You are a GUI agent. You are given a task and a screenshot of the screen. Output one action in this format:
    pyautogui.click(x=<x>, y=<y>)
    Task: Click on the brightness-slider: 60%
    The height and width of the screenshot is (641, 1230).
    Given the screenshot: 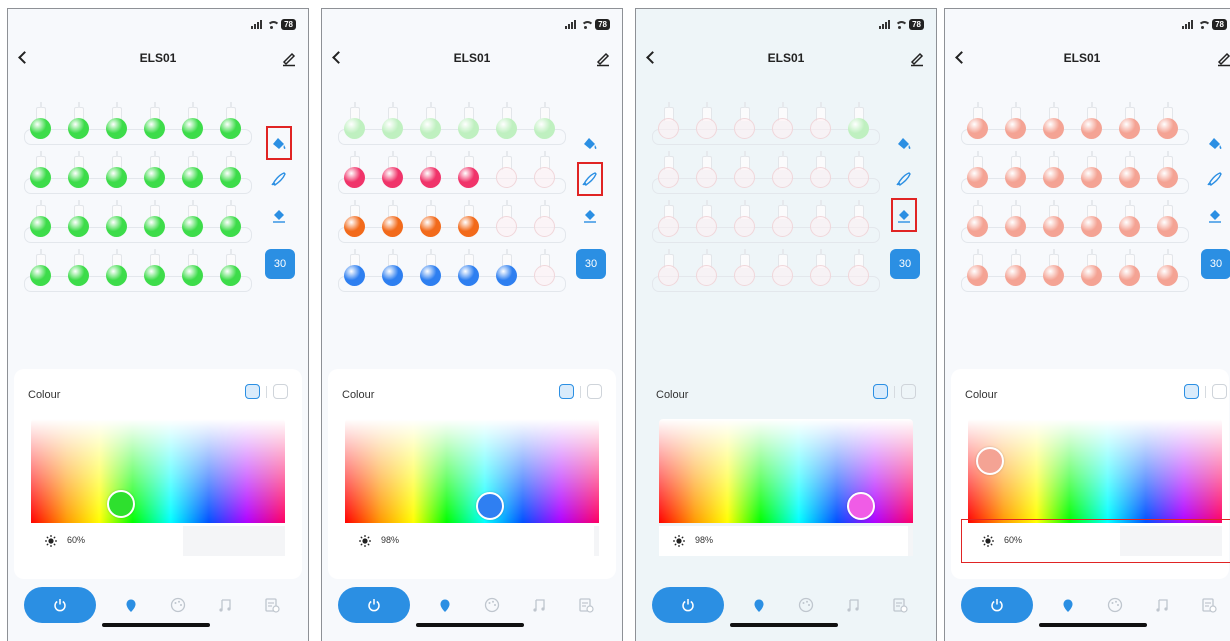 What is the action you would take?
    pyautogui.click(x=158, y=541)
    